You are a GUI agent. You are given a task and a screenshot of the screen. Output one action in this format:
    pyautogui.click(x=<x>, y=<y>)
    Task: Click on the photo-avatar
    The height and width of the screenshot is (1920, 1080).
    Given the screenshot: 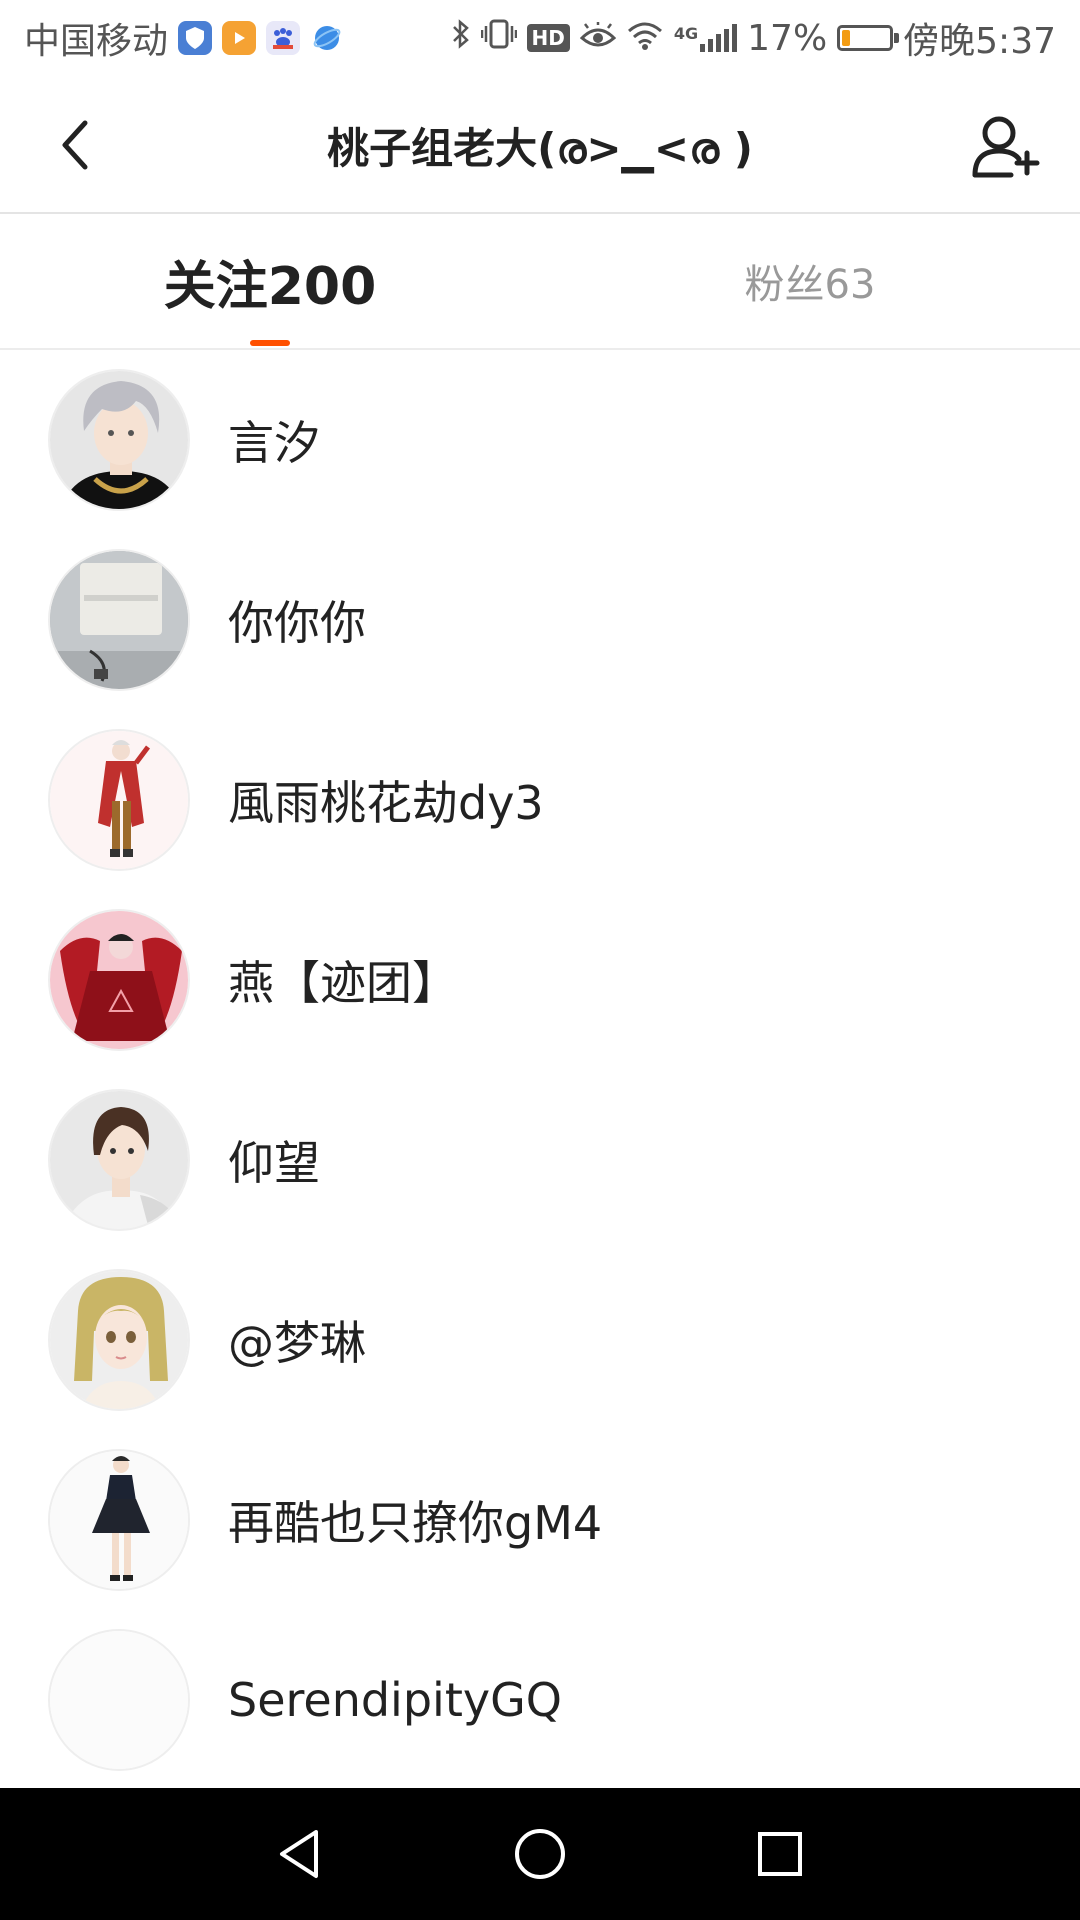 What is the action you would take?
    pyautogui.click(x=119, y=620)
    